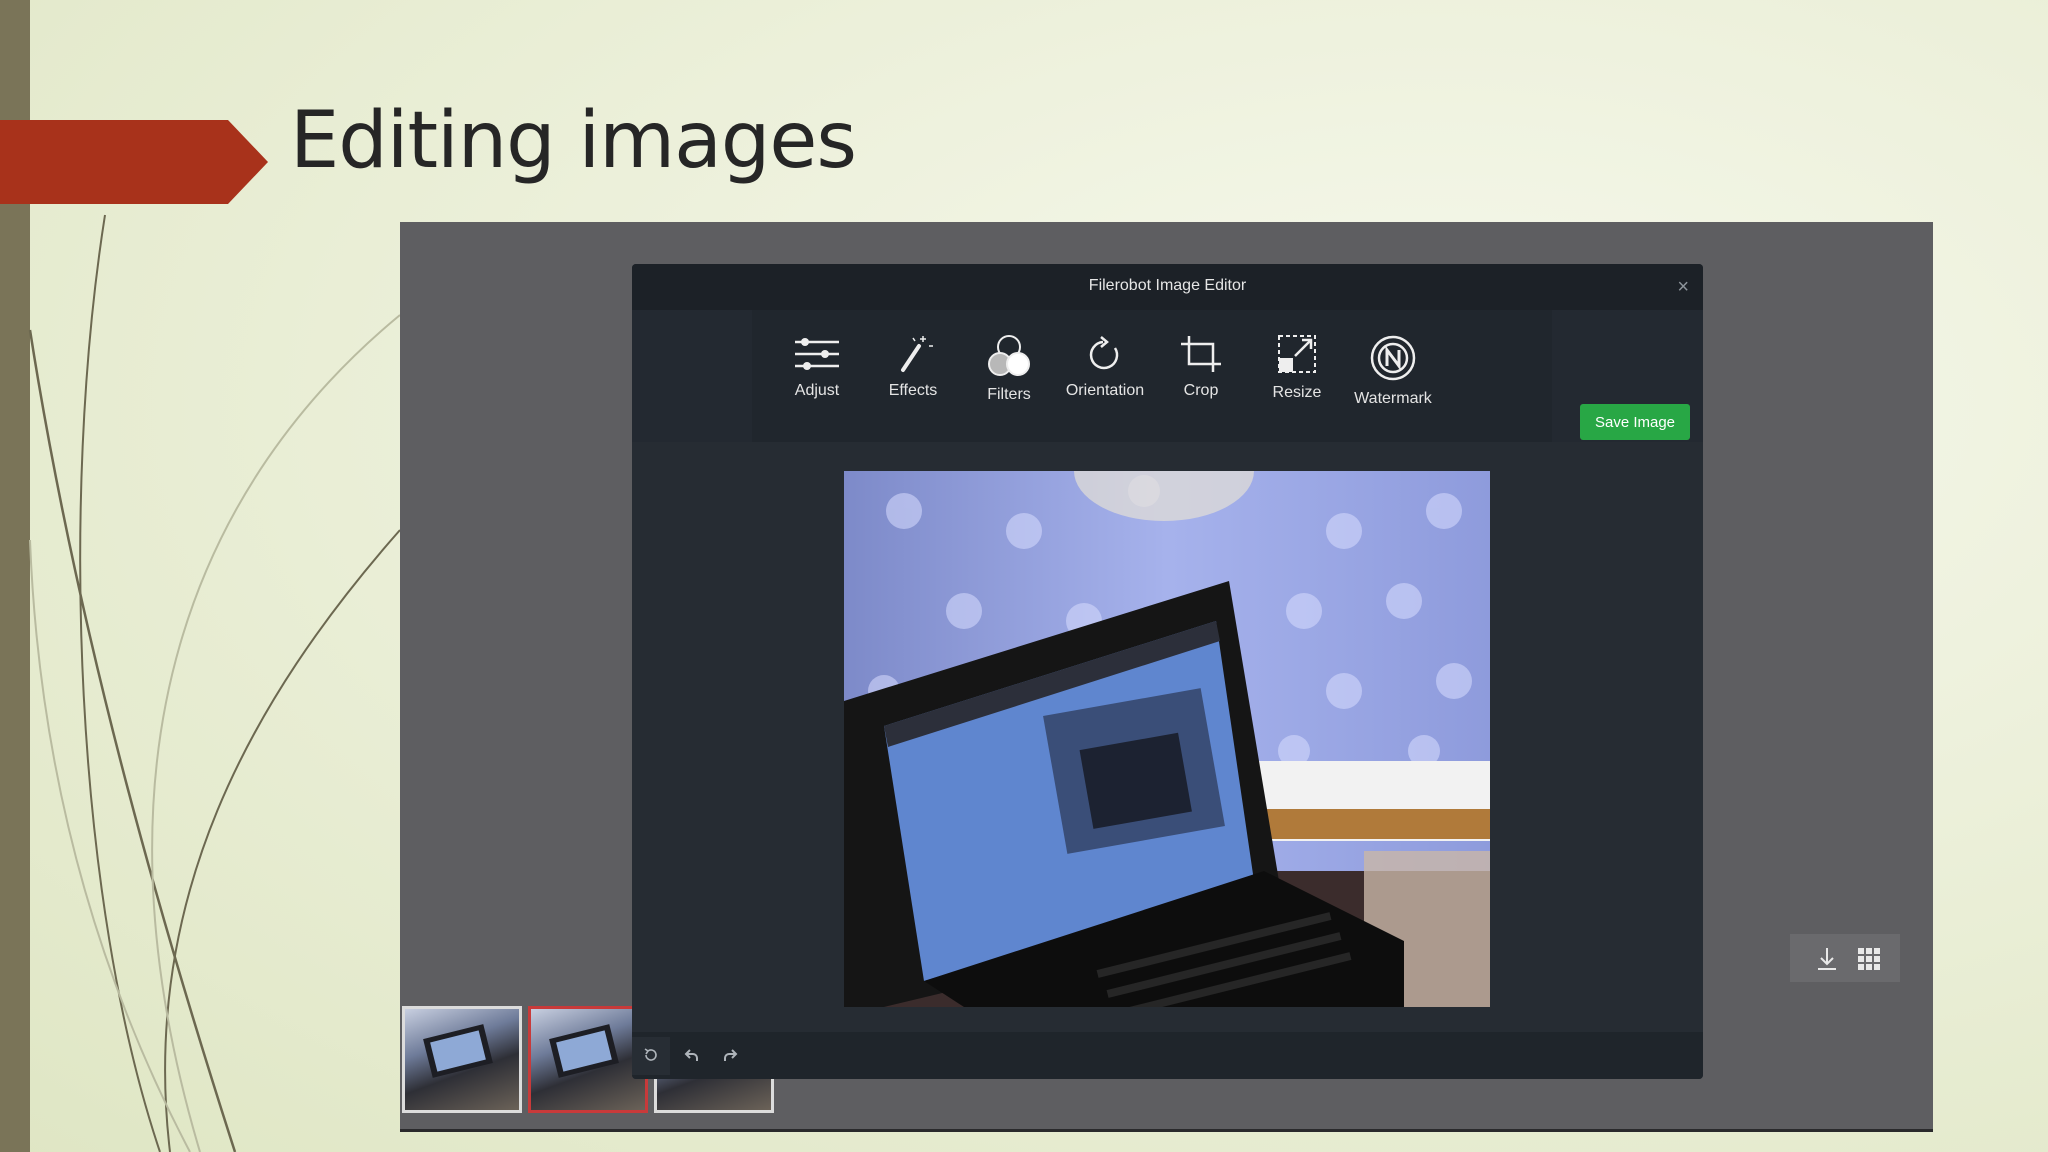 This screenshot has width=2048, height=1152. Describe the element at coordinates (1393, 358) in the screenshot. I see `watermark-icon` at that location.